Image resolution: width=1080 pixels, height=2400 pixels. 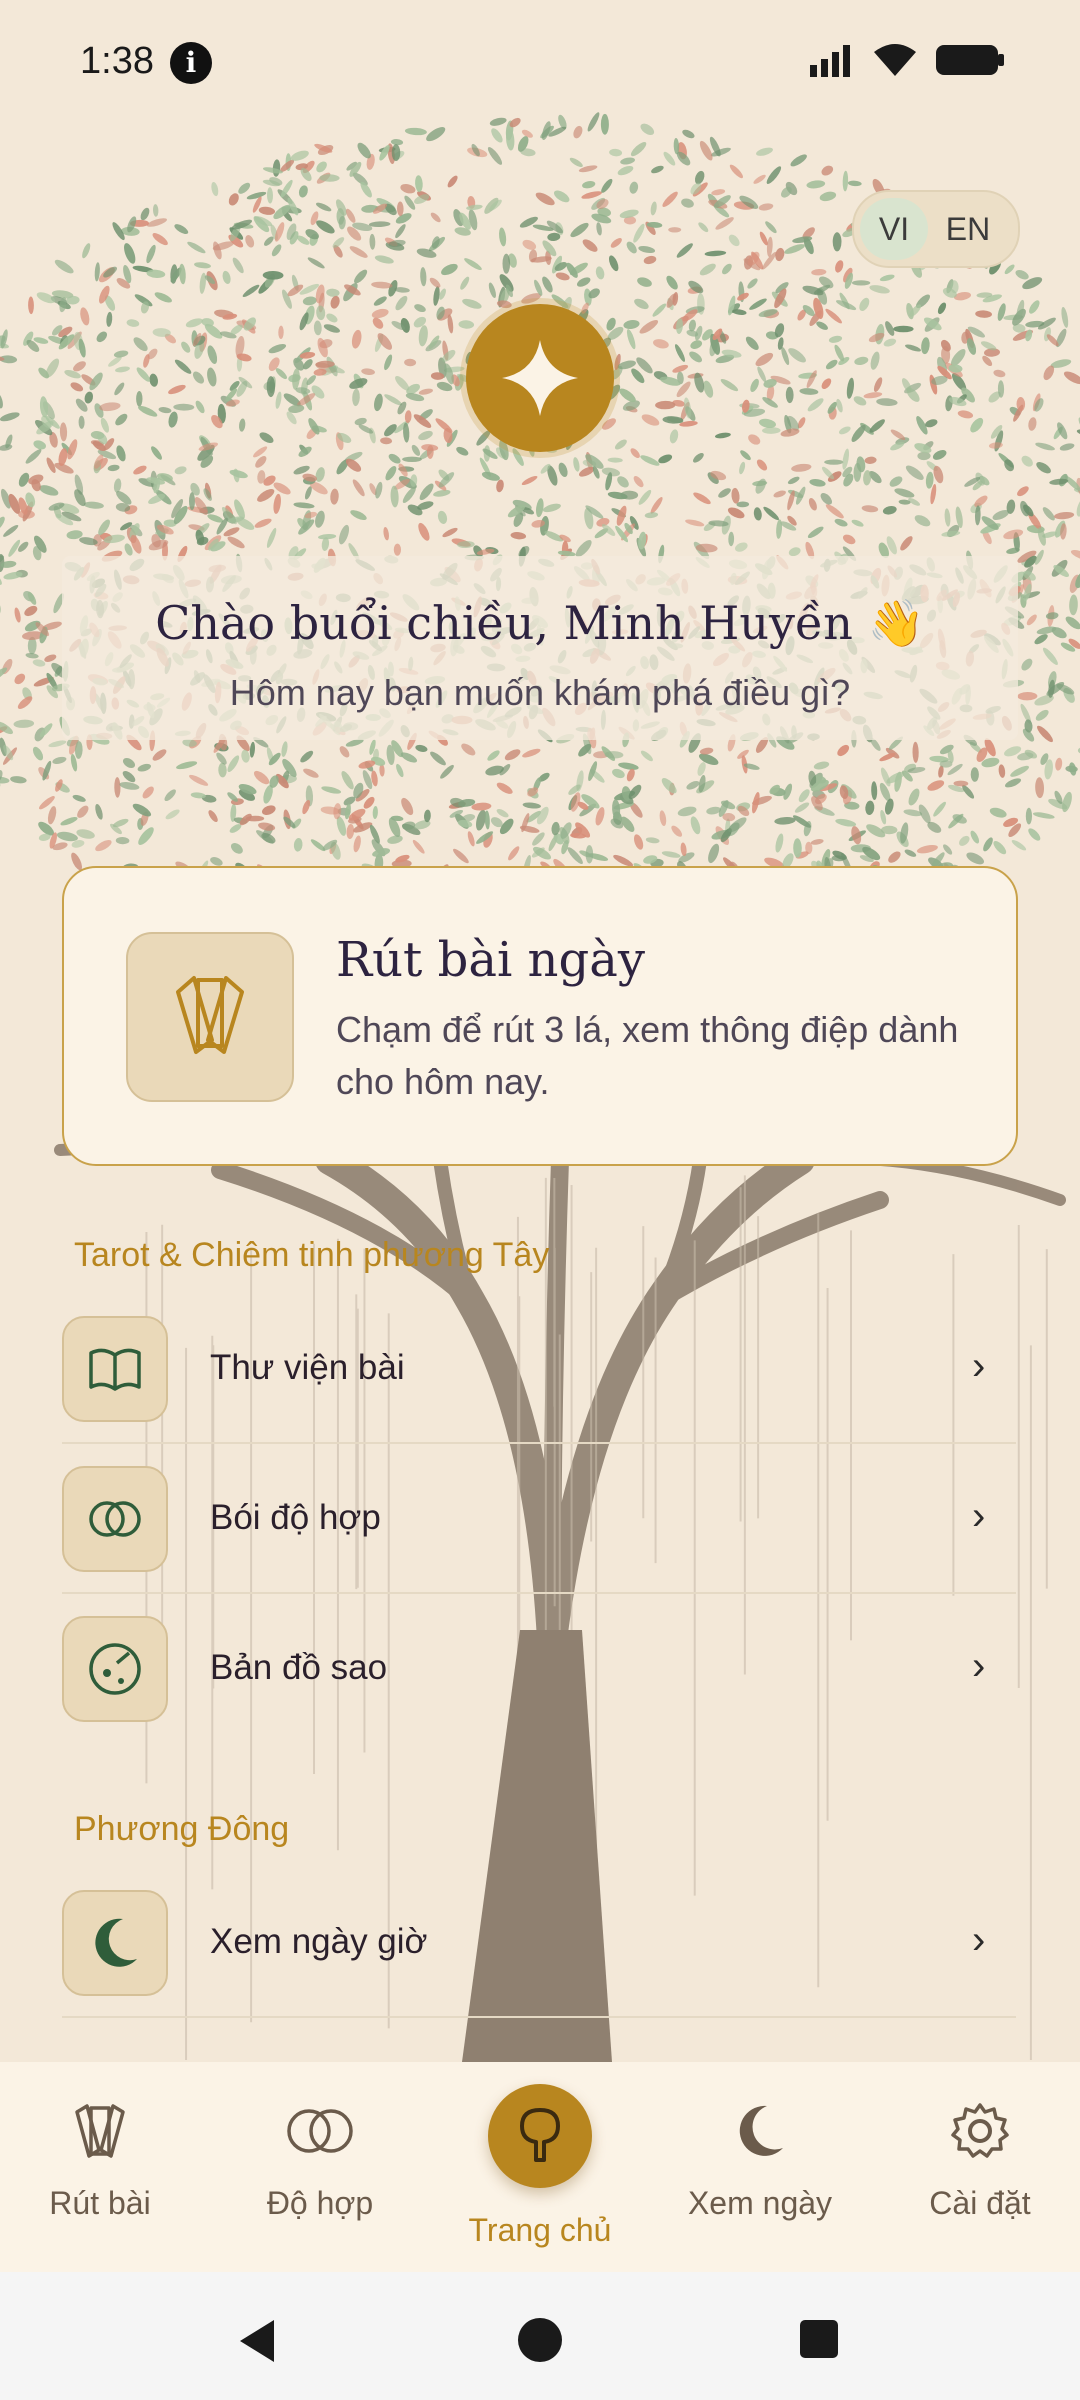 What do you see at coordinates (320, 2203) in the screenshot?
I see `nav-label: Độ hợp` at bounding box center [320, 2203].